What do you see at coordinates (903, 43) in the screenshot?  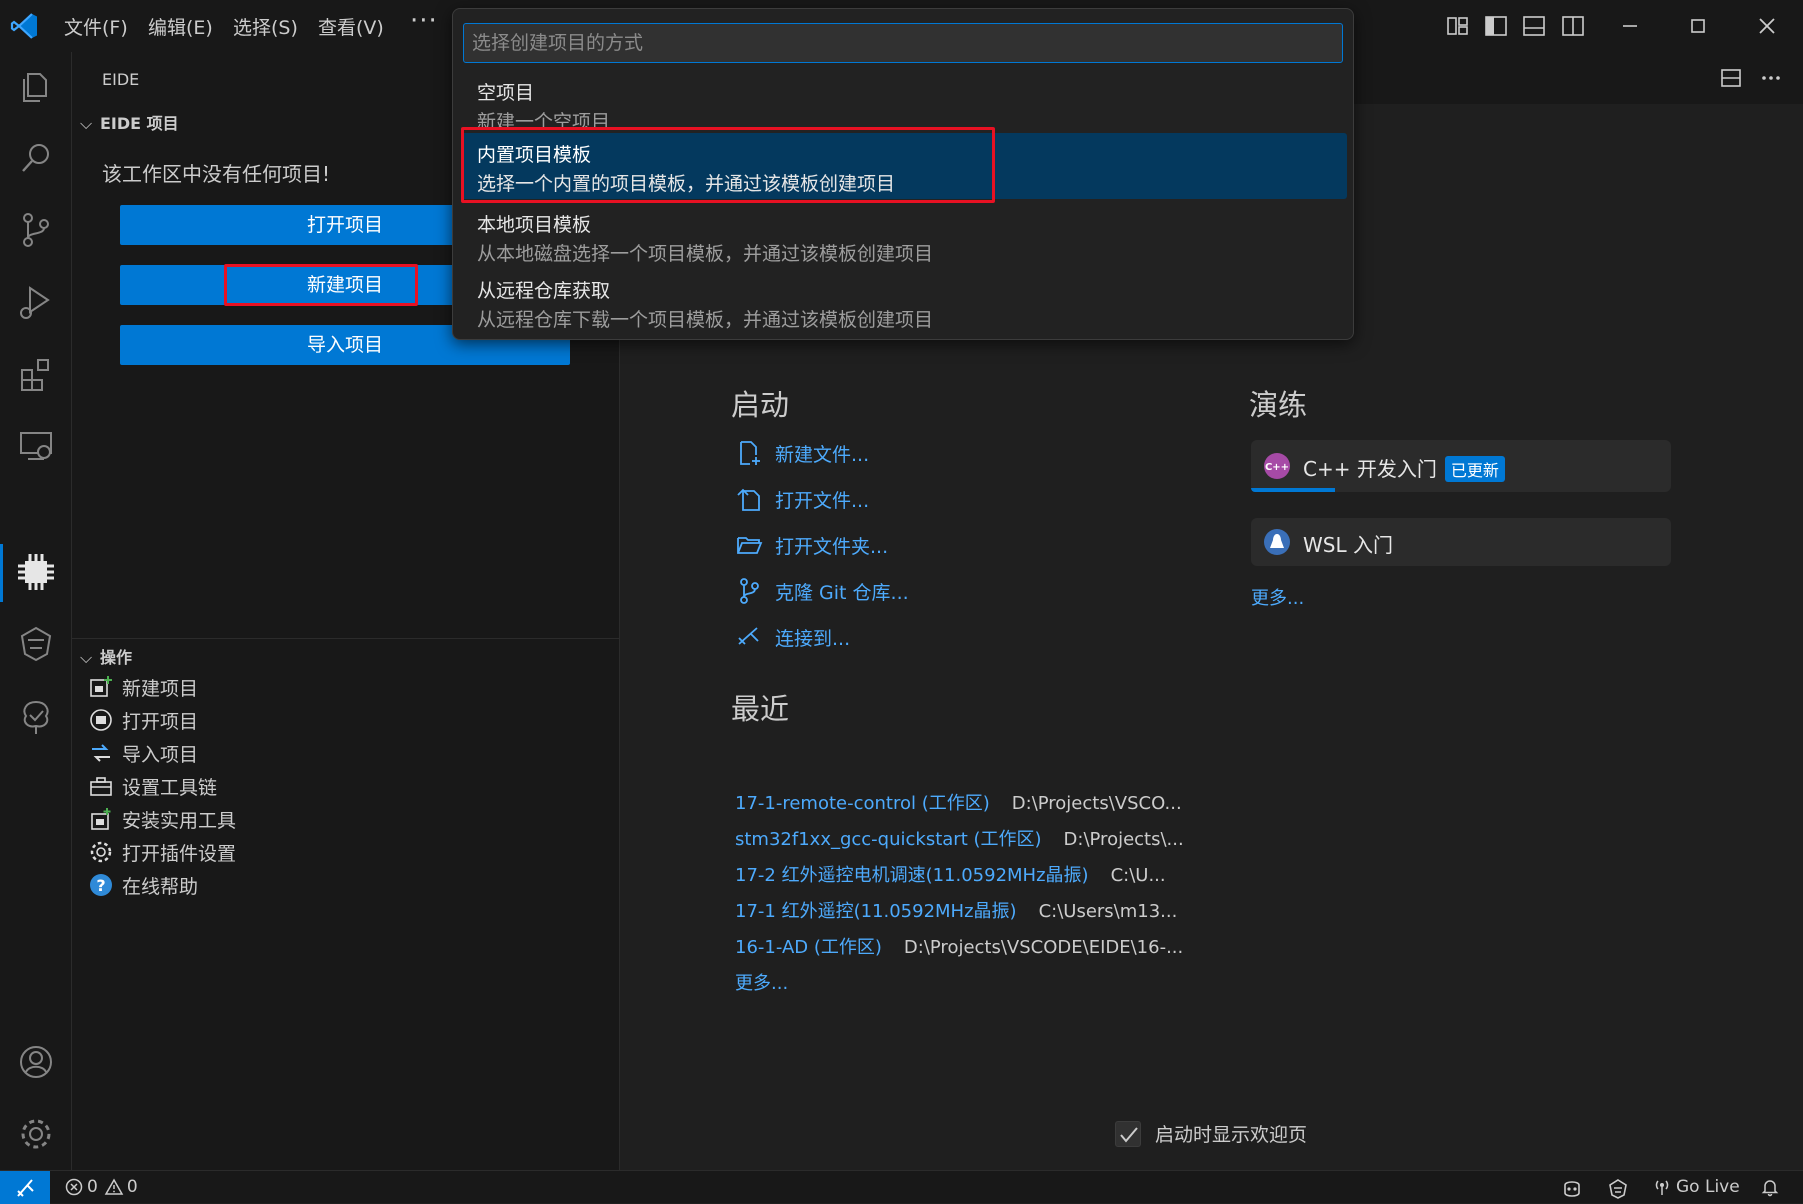 I see `quick-pick-input` at bounding box center [903, 43].